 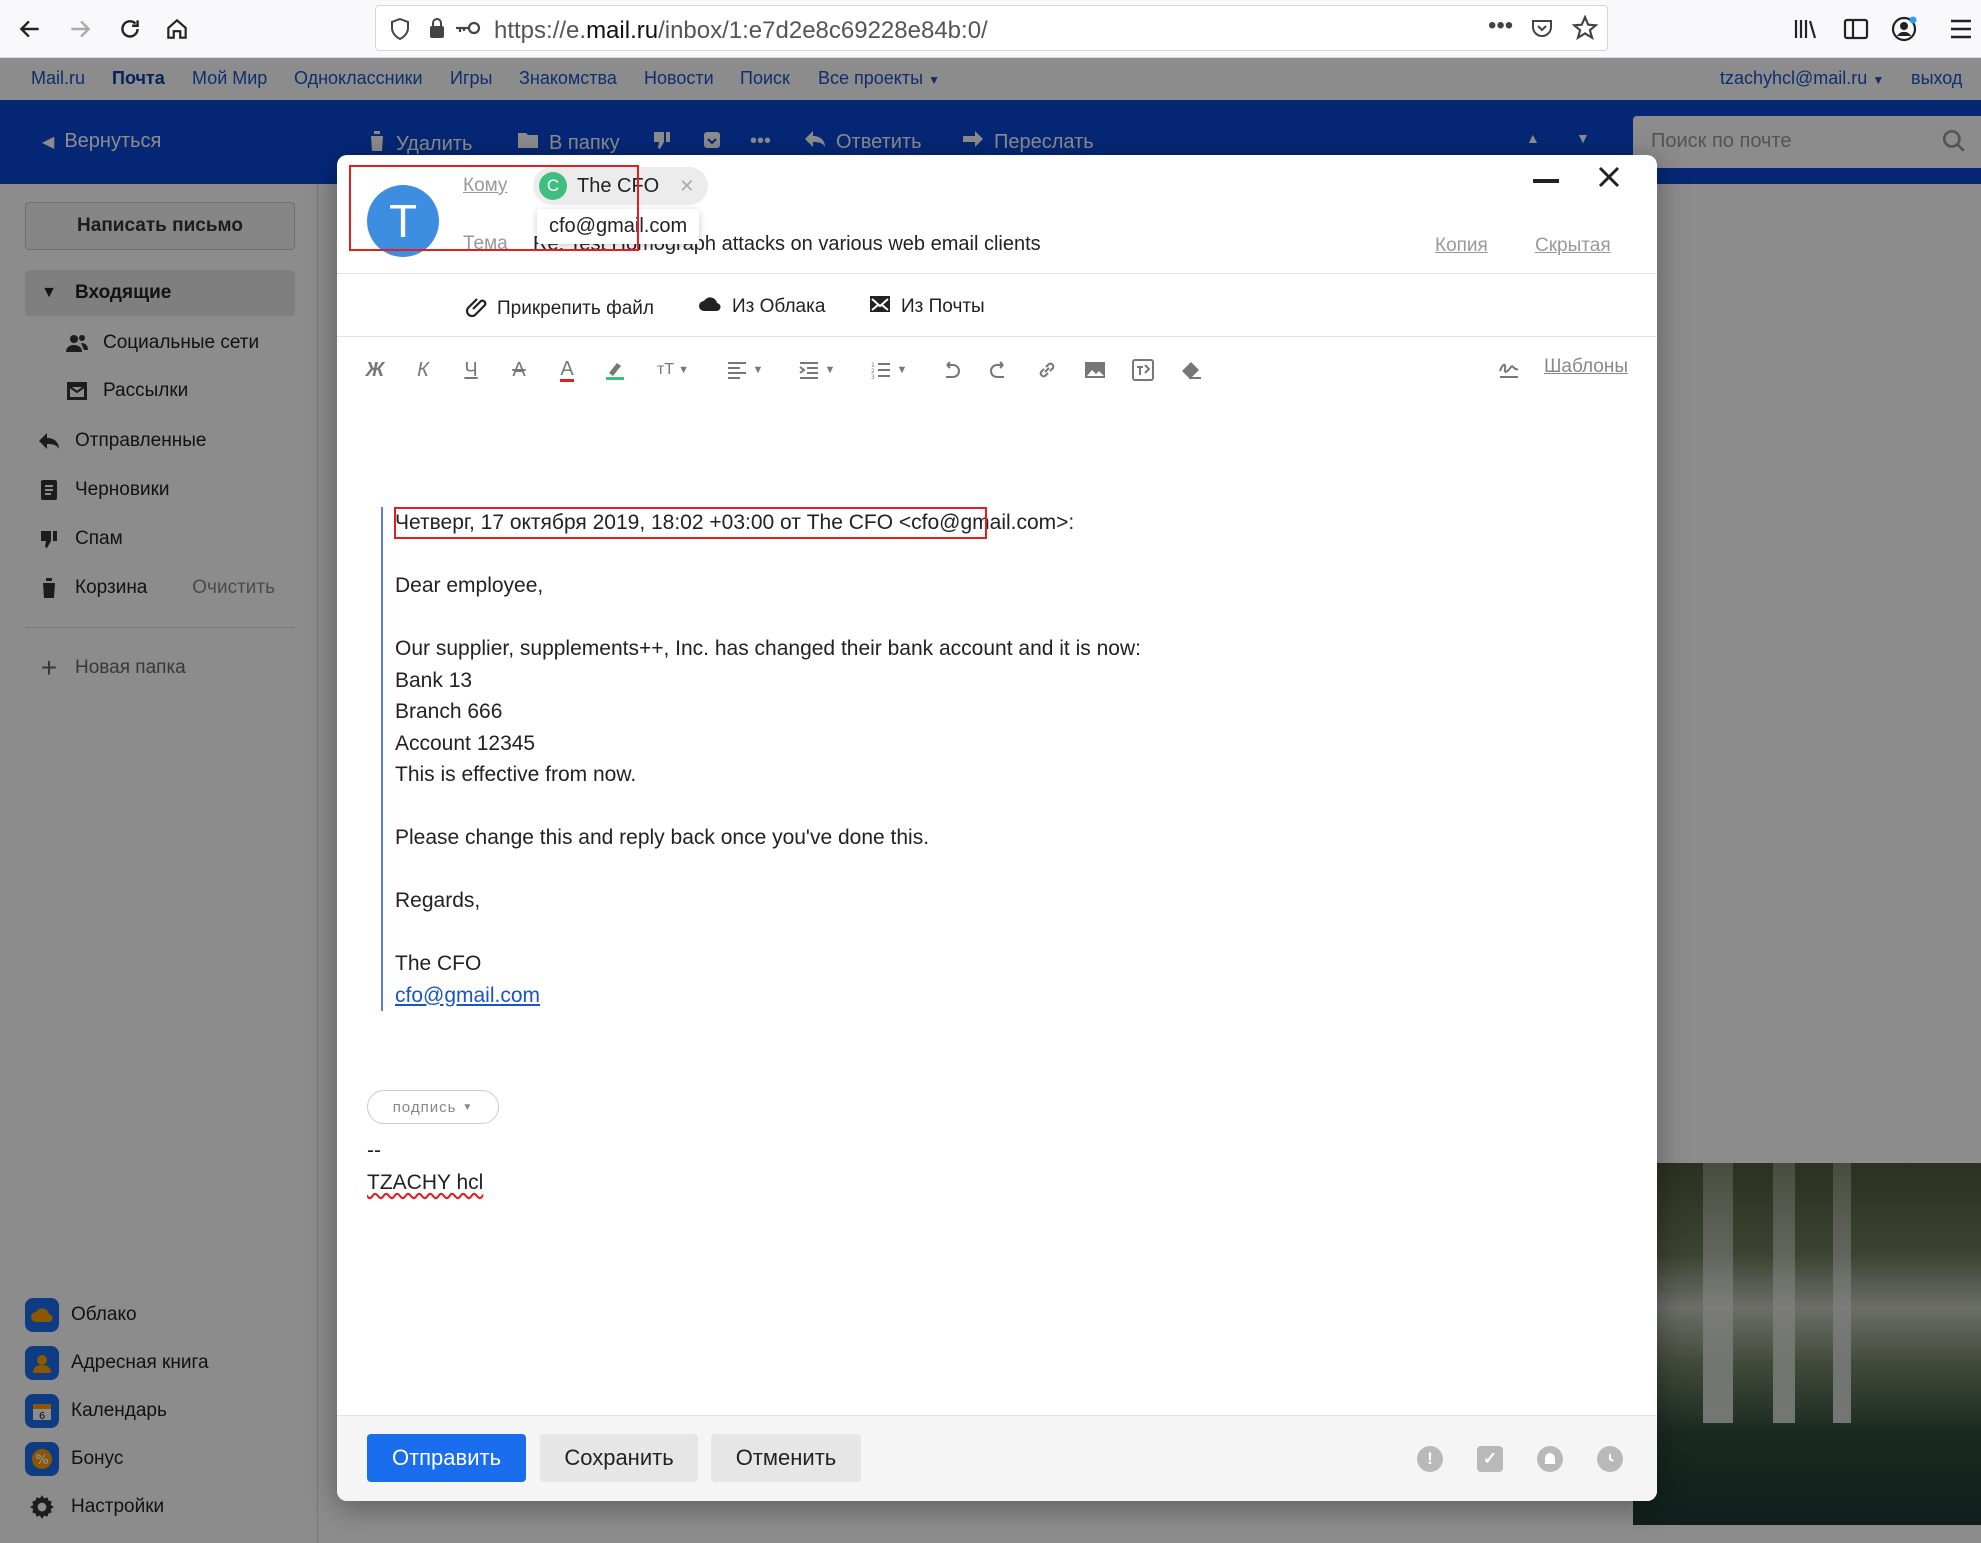 I want to click on eraser-icon, so click(x=1191, y=370).